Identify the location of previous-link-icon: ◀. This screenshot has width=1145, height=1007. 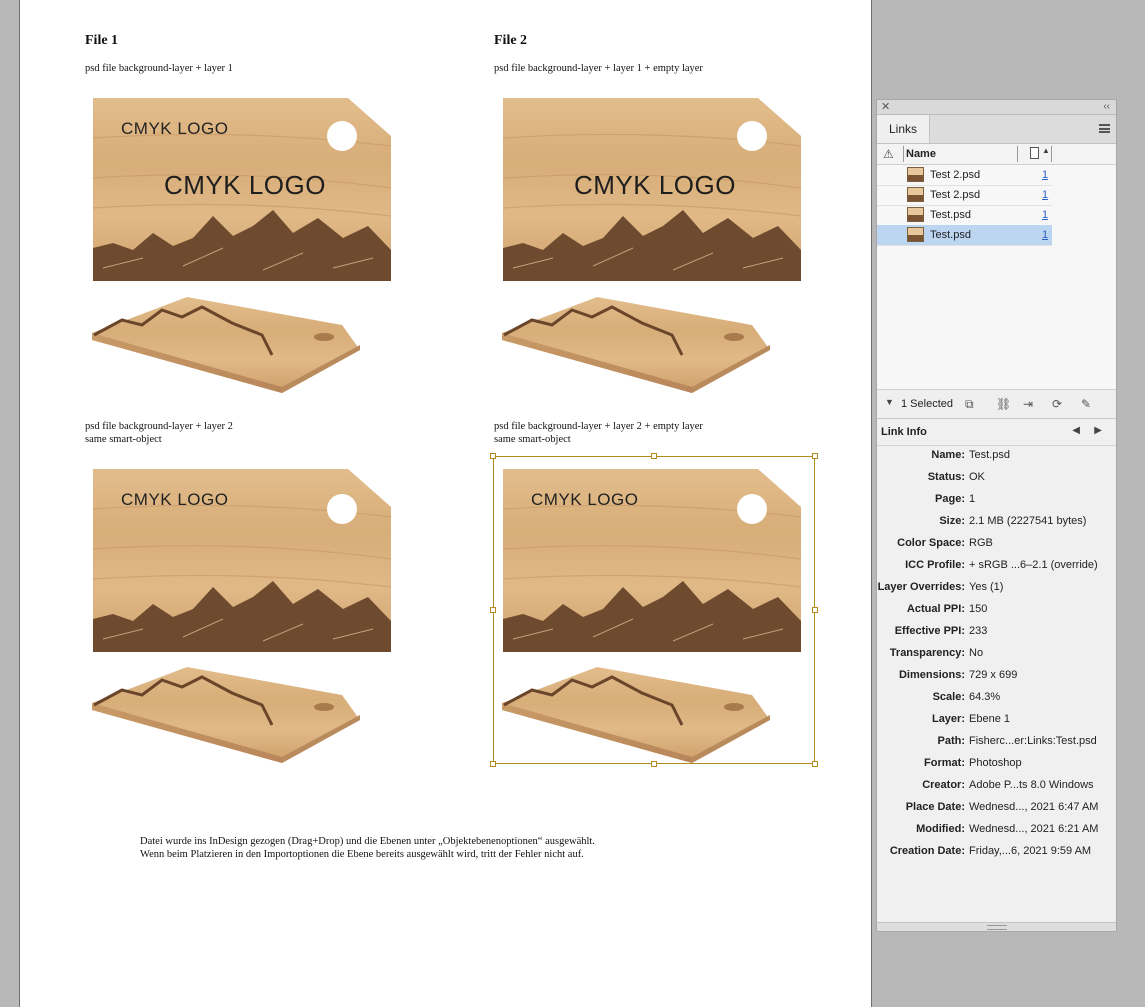
(1076, 430).